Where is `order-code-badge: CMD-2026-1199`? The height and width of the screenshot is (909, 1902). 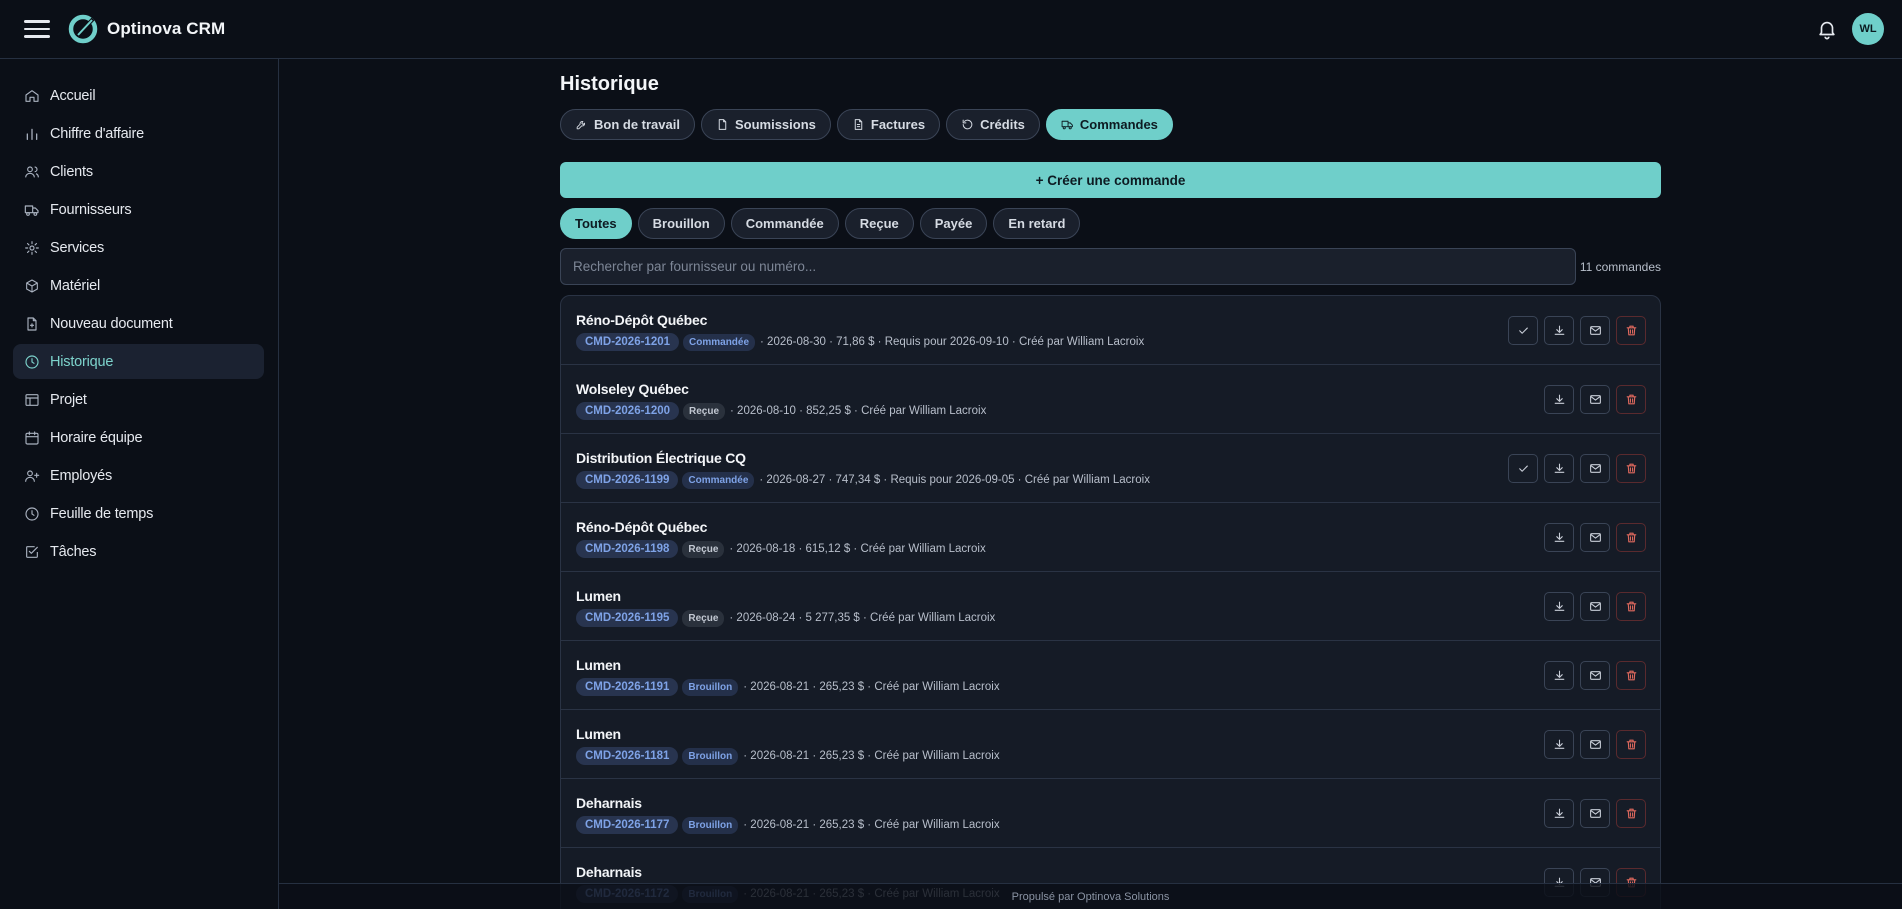
order-code-badge: CMD-2026-1199 is located at coordinates (627, 480).